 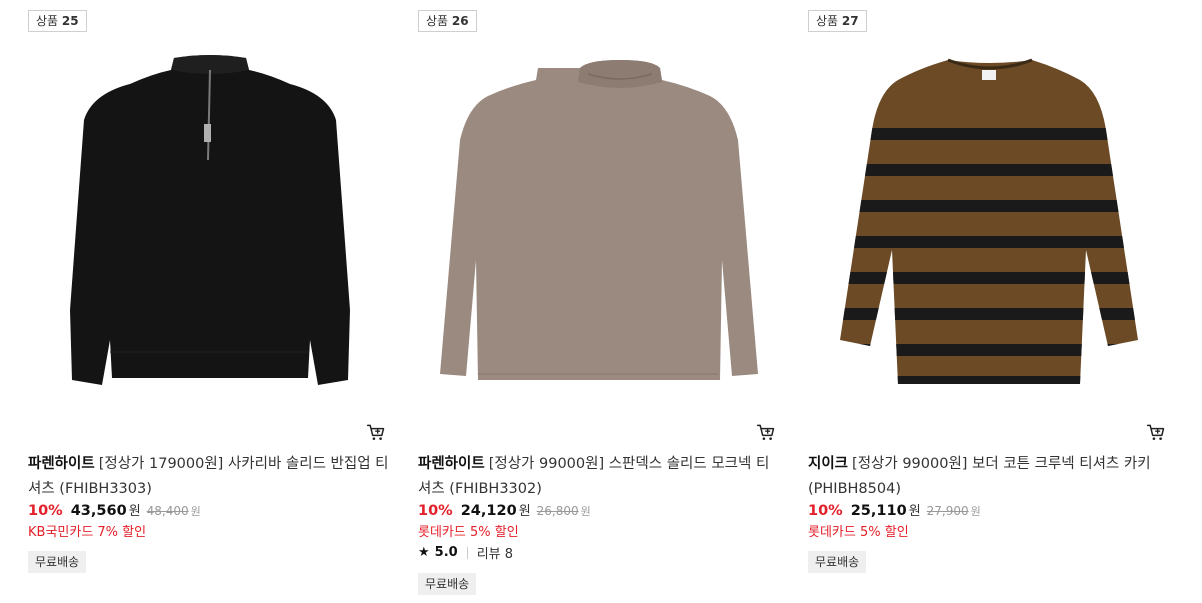 I want to click on product-number-badge: 상품 25, so click(x=57, y=21).